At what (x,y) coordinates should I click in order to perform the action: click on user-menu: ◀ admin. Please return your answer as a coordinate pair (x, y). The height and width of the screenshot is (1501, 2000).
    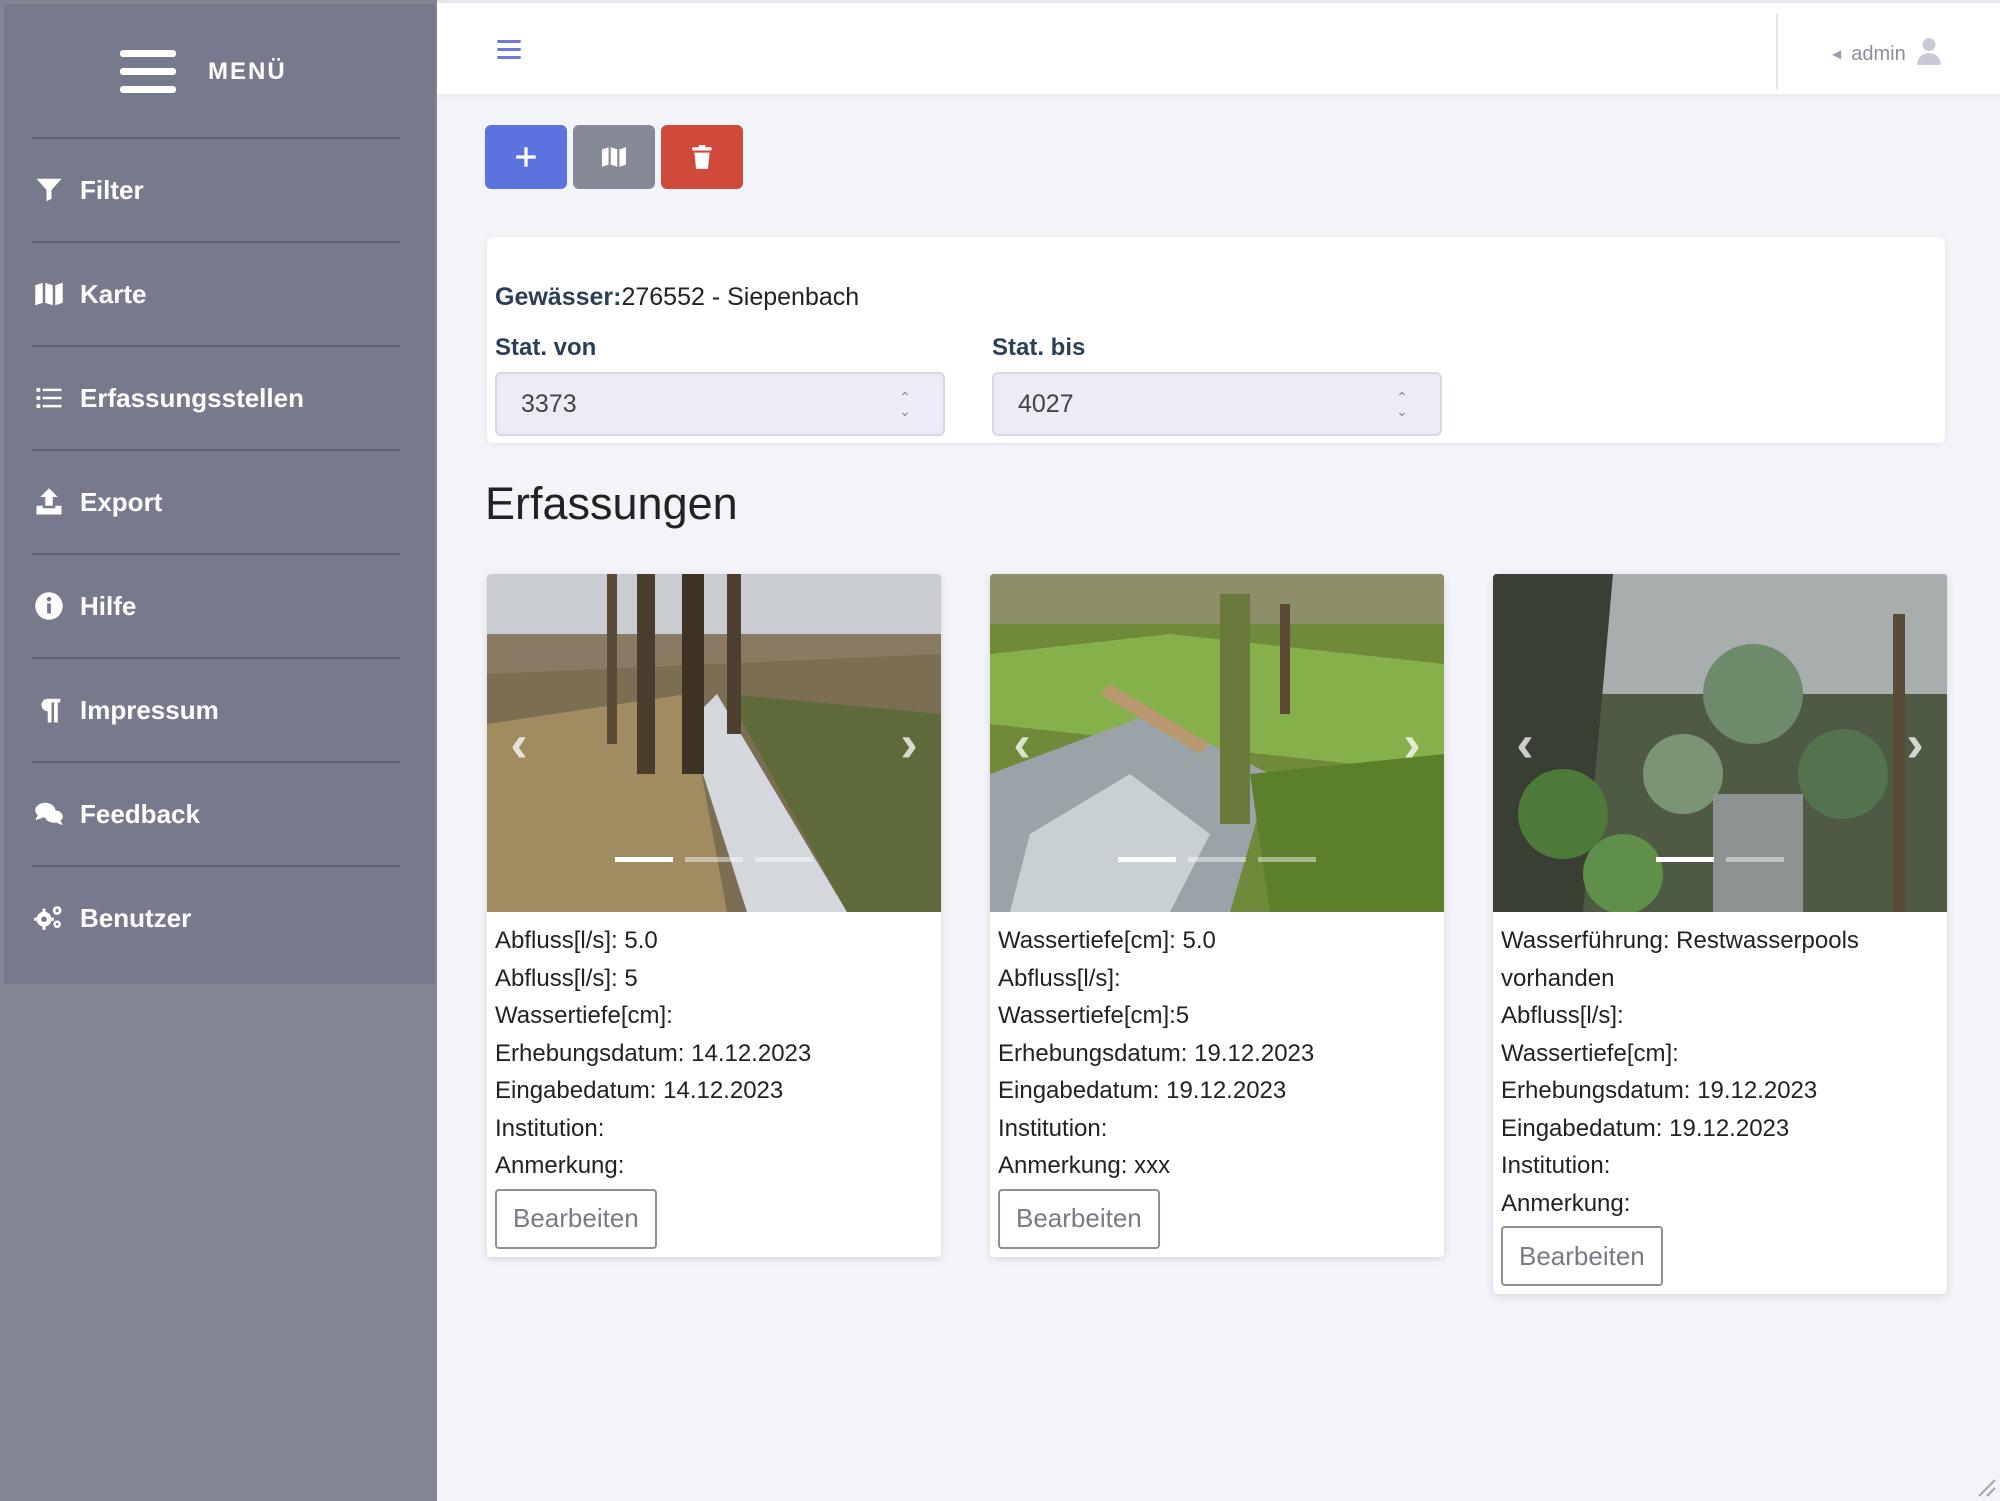
    Looking at the image, I should click on (1887, 54).